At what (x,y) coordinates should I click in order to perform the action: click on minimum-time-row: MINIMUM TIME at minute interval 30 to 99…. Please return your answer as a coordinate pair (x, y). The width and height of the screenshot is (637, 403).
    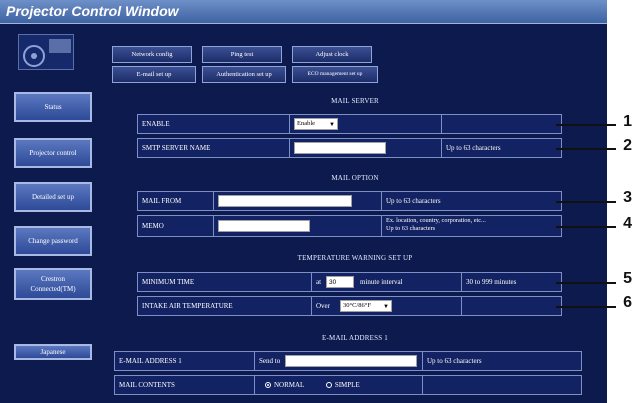
    Looking at the image, I should click on (349, 282).